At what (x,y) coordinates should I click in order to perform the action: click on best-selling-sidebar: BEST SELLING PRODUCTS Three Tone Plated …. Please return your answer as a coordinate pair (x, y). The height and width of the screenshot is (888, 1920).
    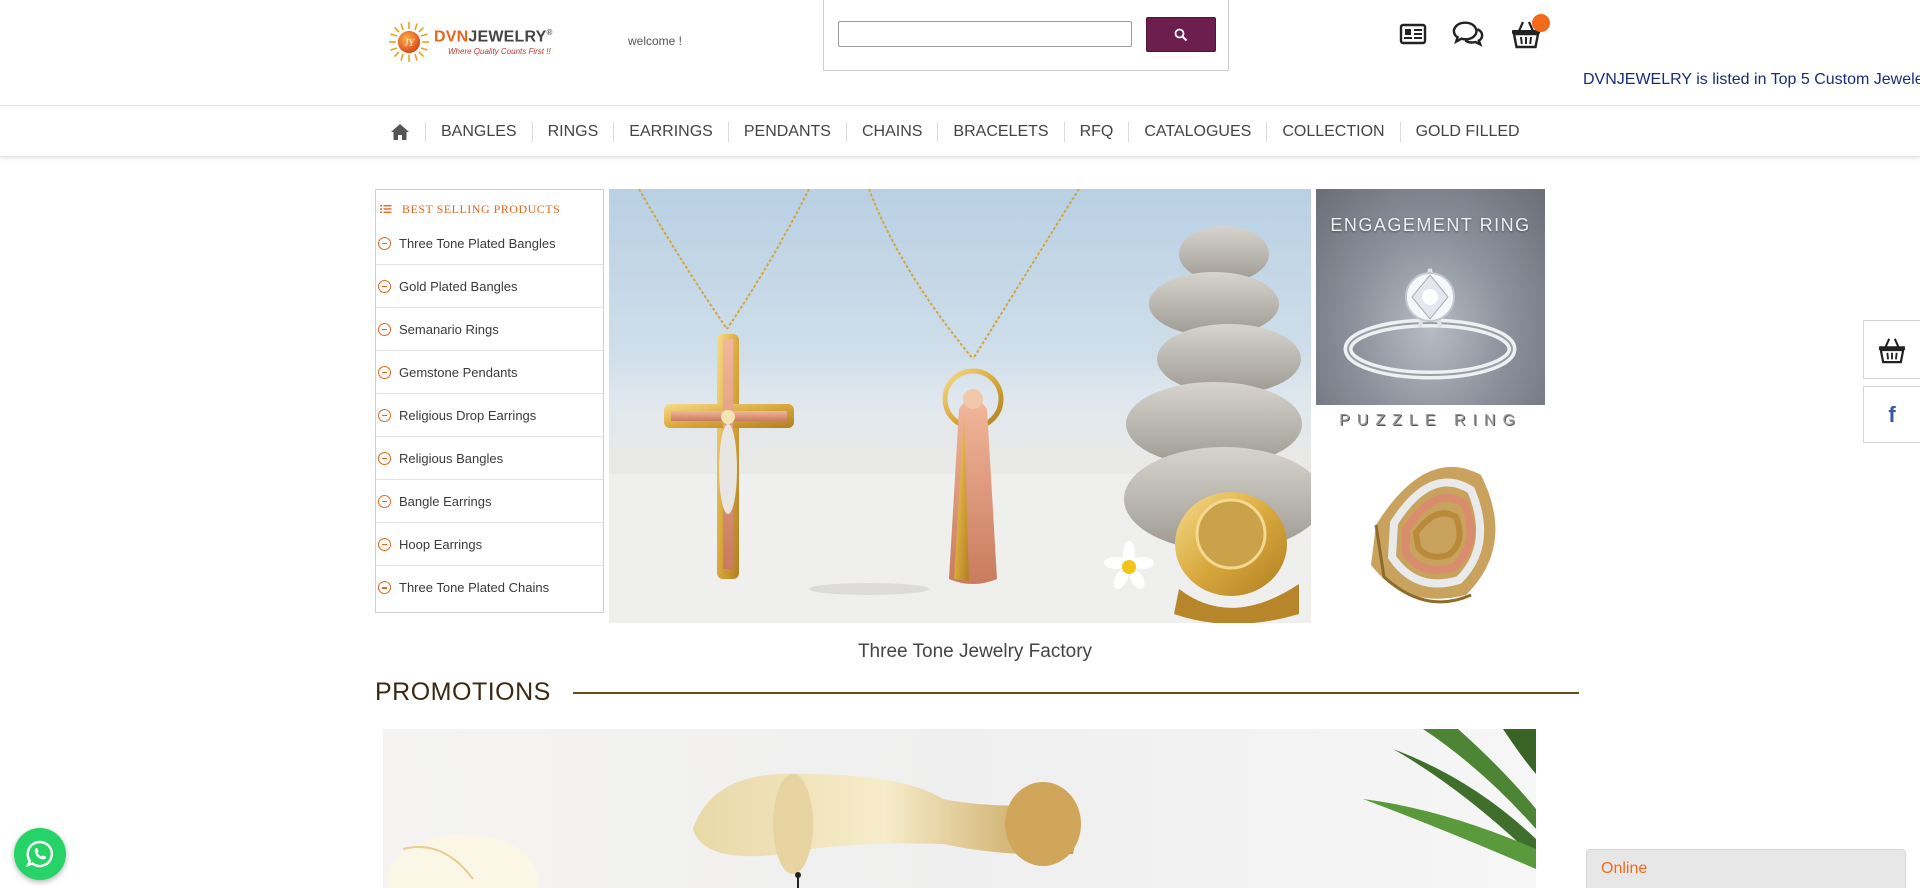
    Looking at the image, I should click on (489, 401).